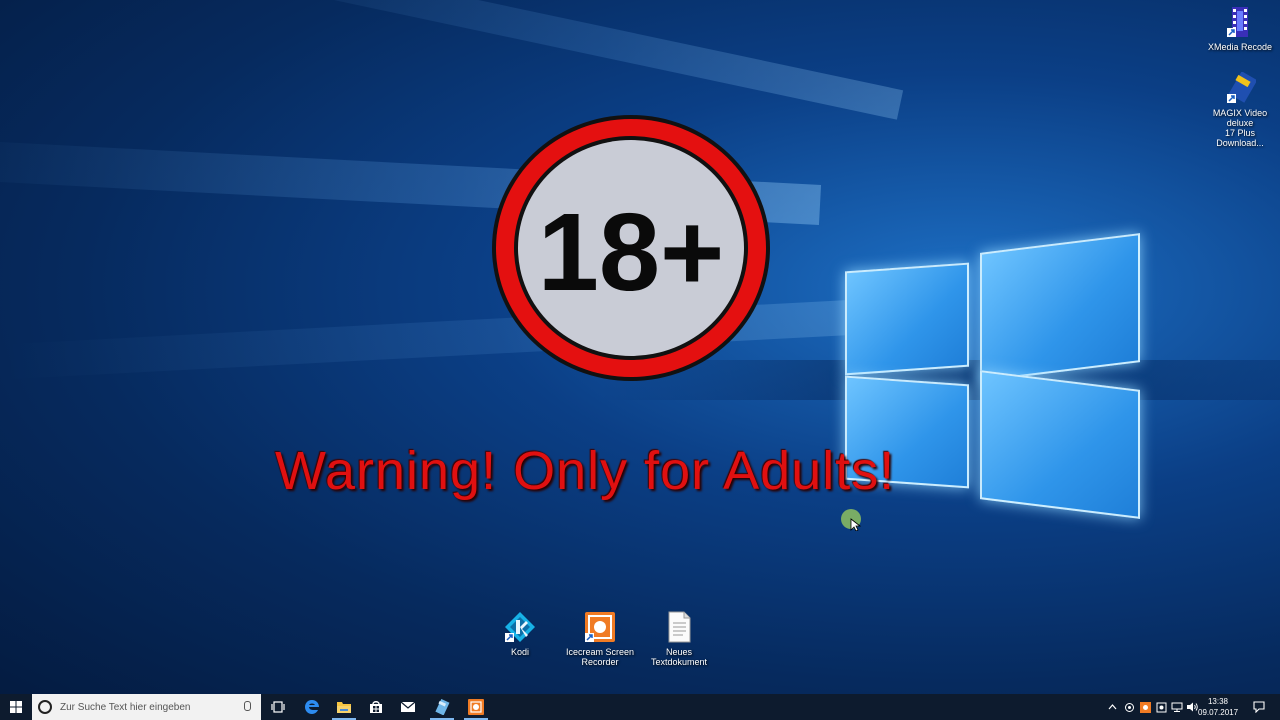  I want to click on age-rating-sign: 18+, so click(631, 248).